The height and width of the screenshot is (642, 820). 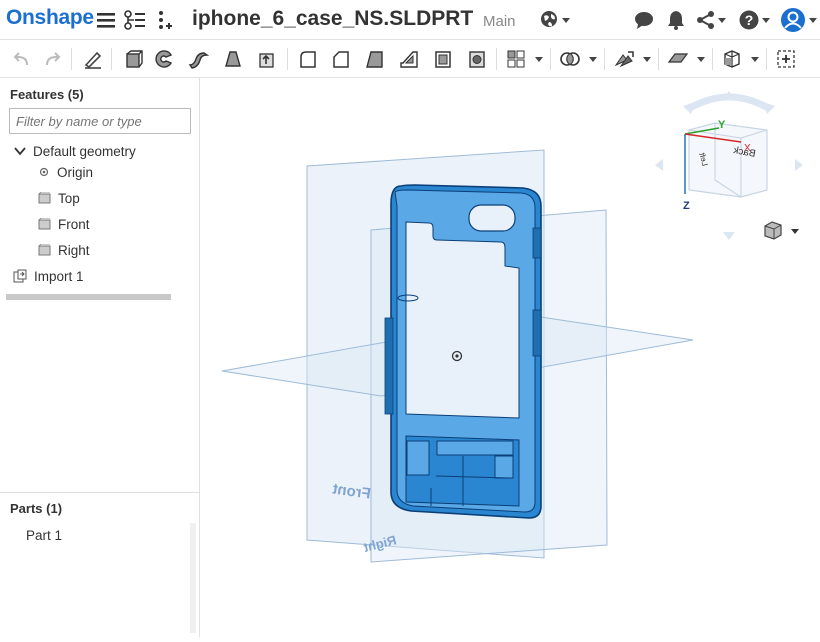 I want to click on shell-icon, so click(x=443, y=59).